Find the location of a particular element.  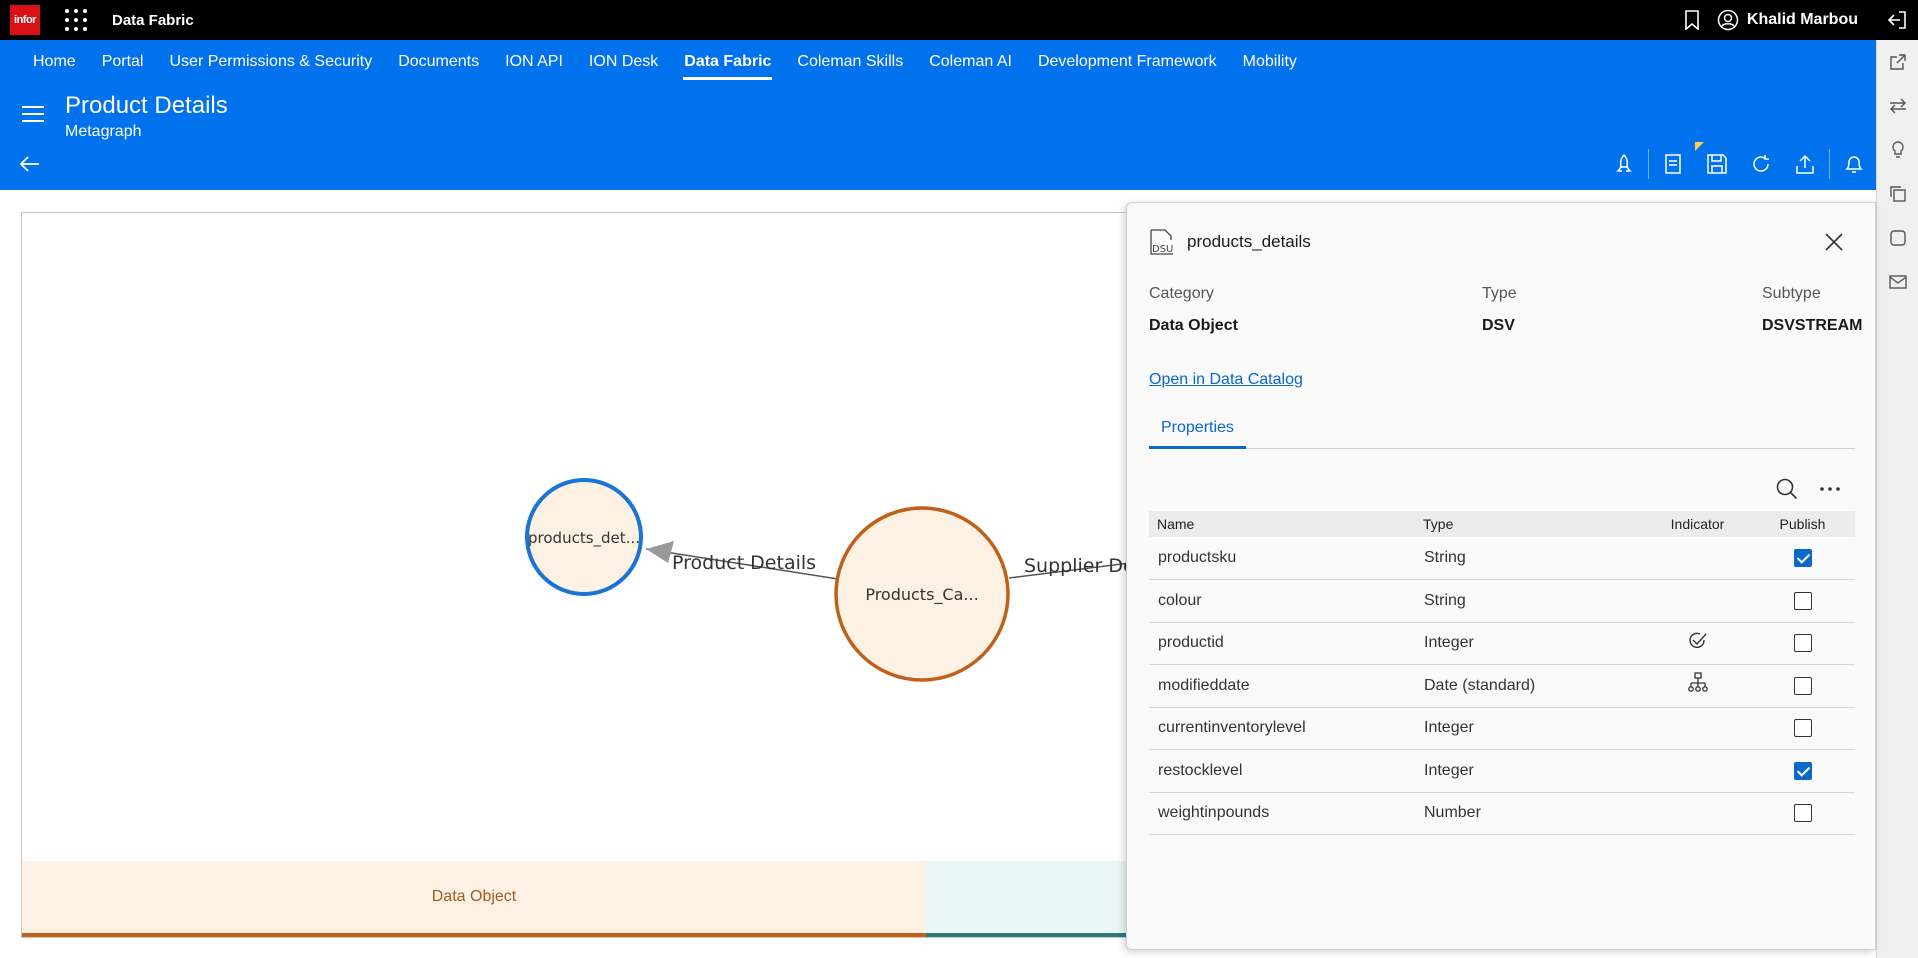

external-link-icon is located at coordinates (1897, 62).